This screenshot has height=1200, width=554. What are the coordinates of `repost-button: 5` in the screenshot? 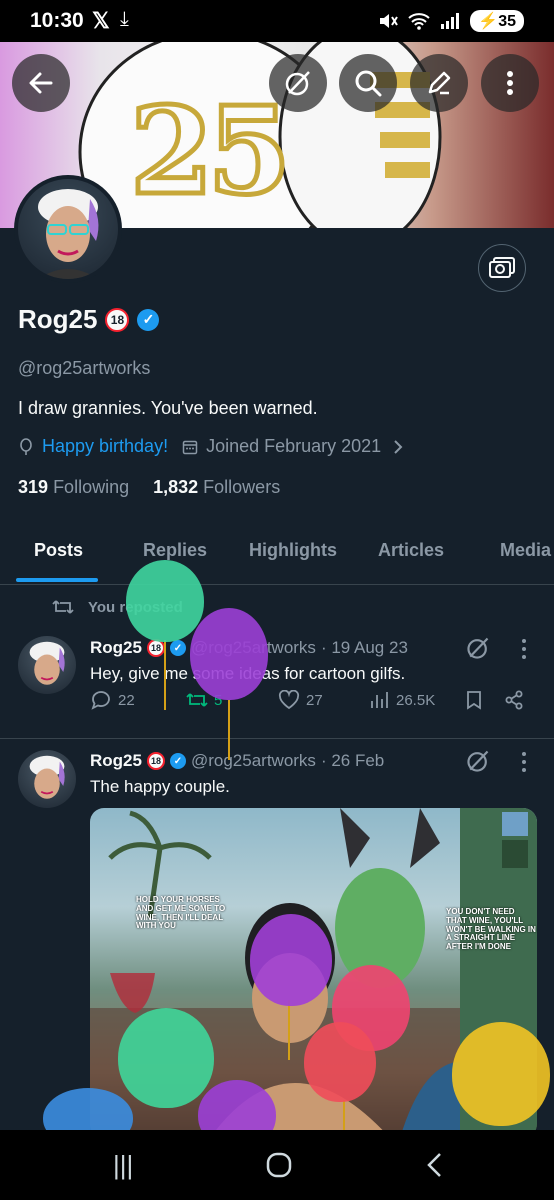 It's located at (204, 700).